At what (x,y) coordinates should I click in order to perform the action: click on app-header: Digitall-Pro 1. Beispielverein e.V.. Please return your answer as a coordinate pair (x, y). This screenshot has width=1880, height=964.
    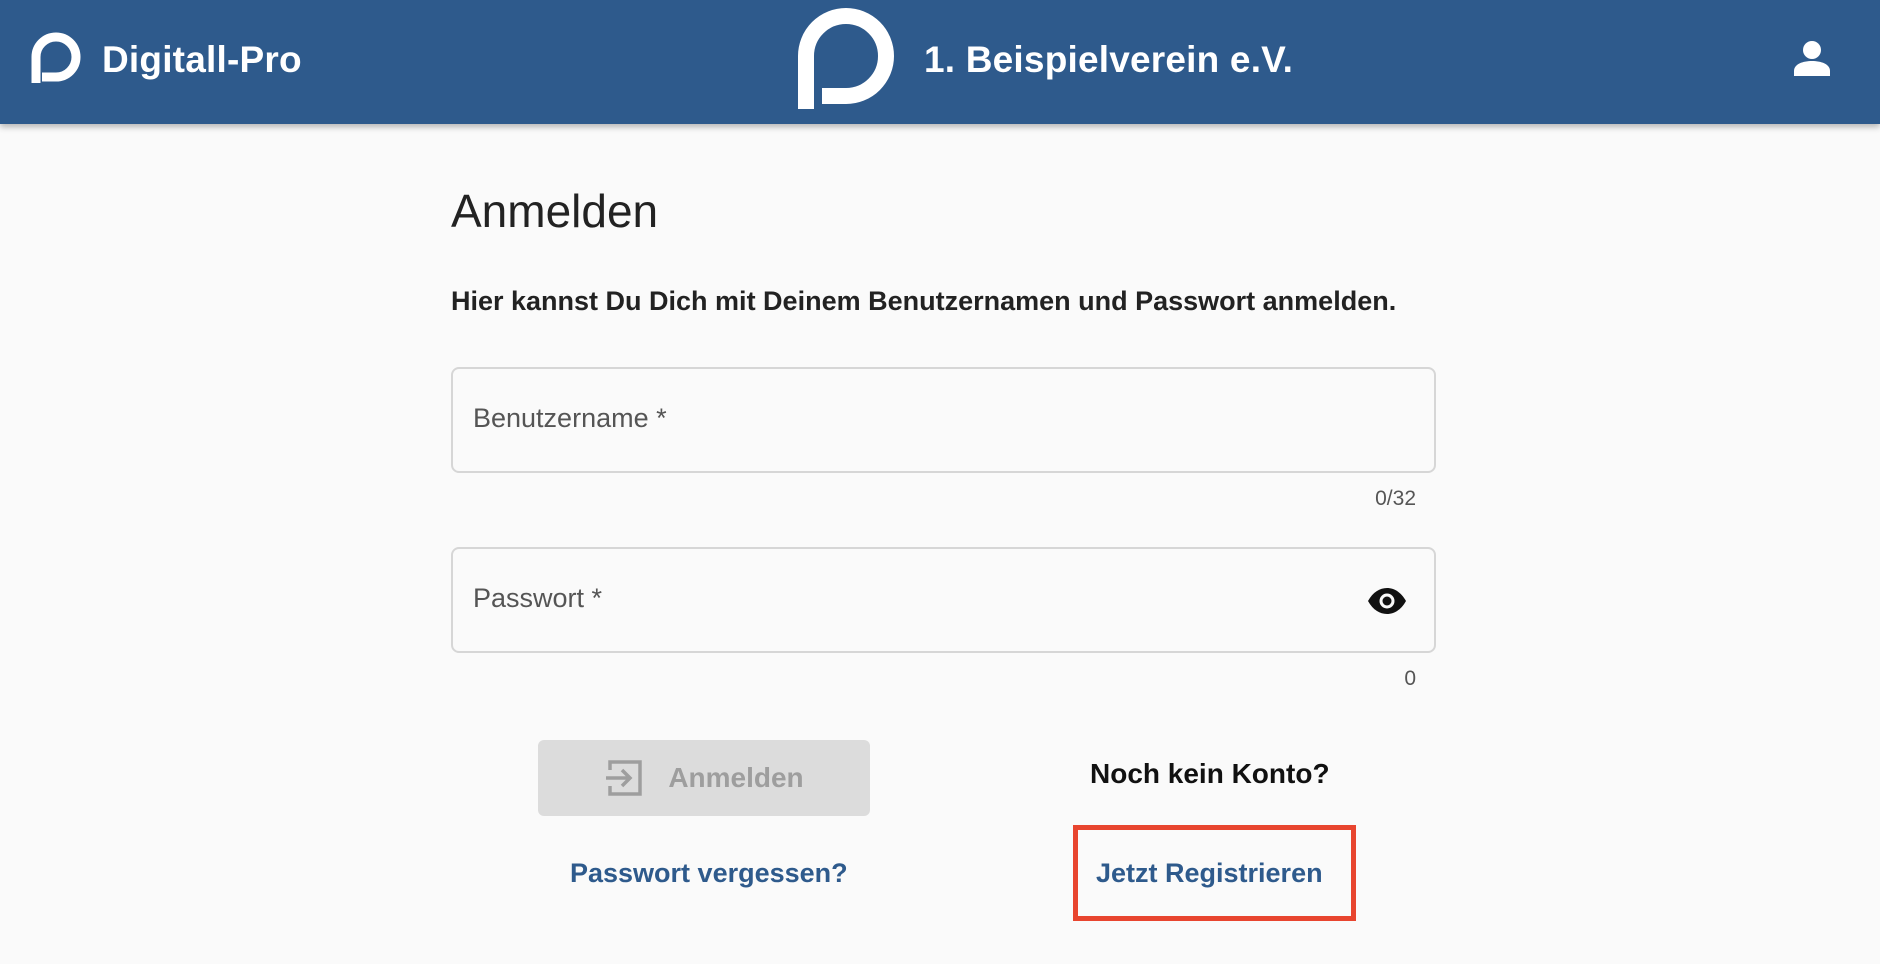
    Looking at the image, I should click on (940, 62).